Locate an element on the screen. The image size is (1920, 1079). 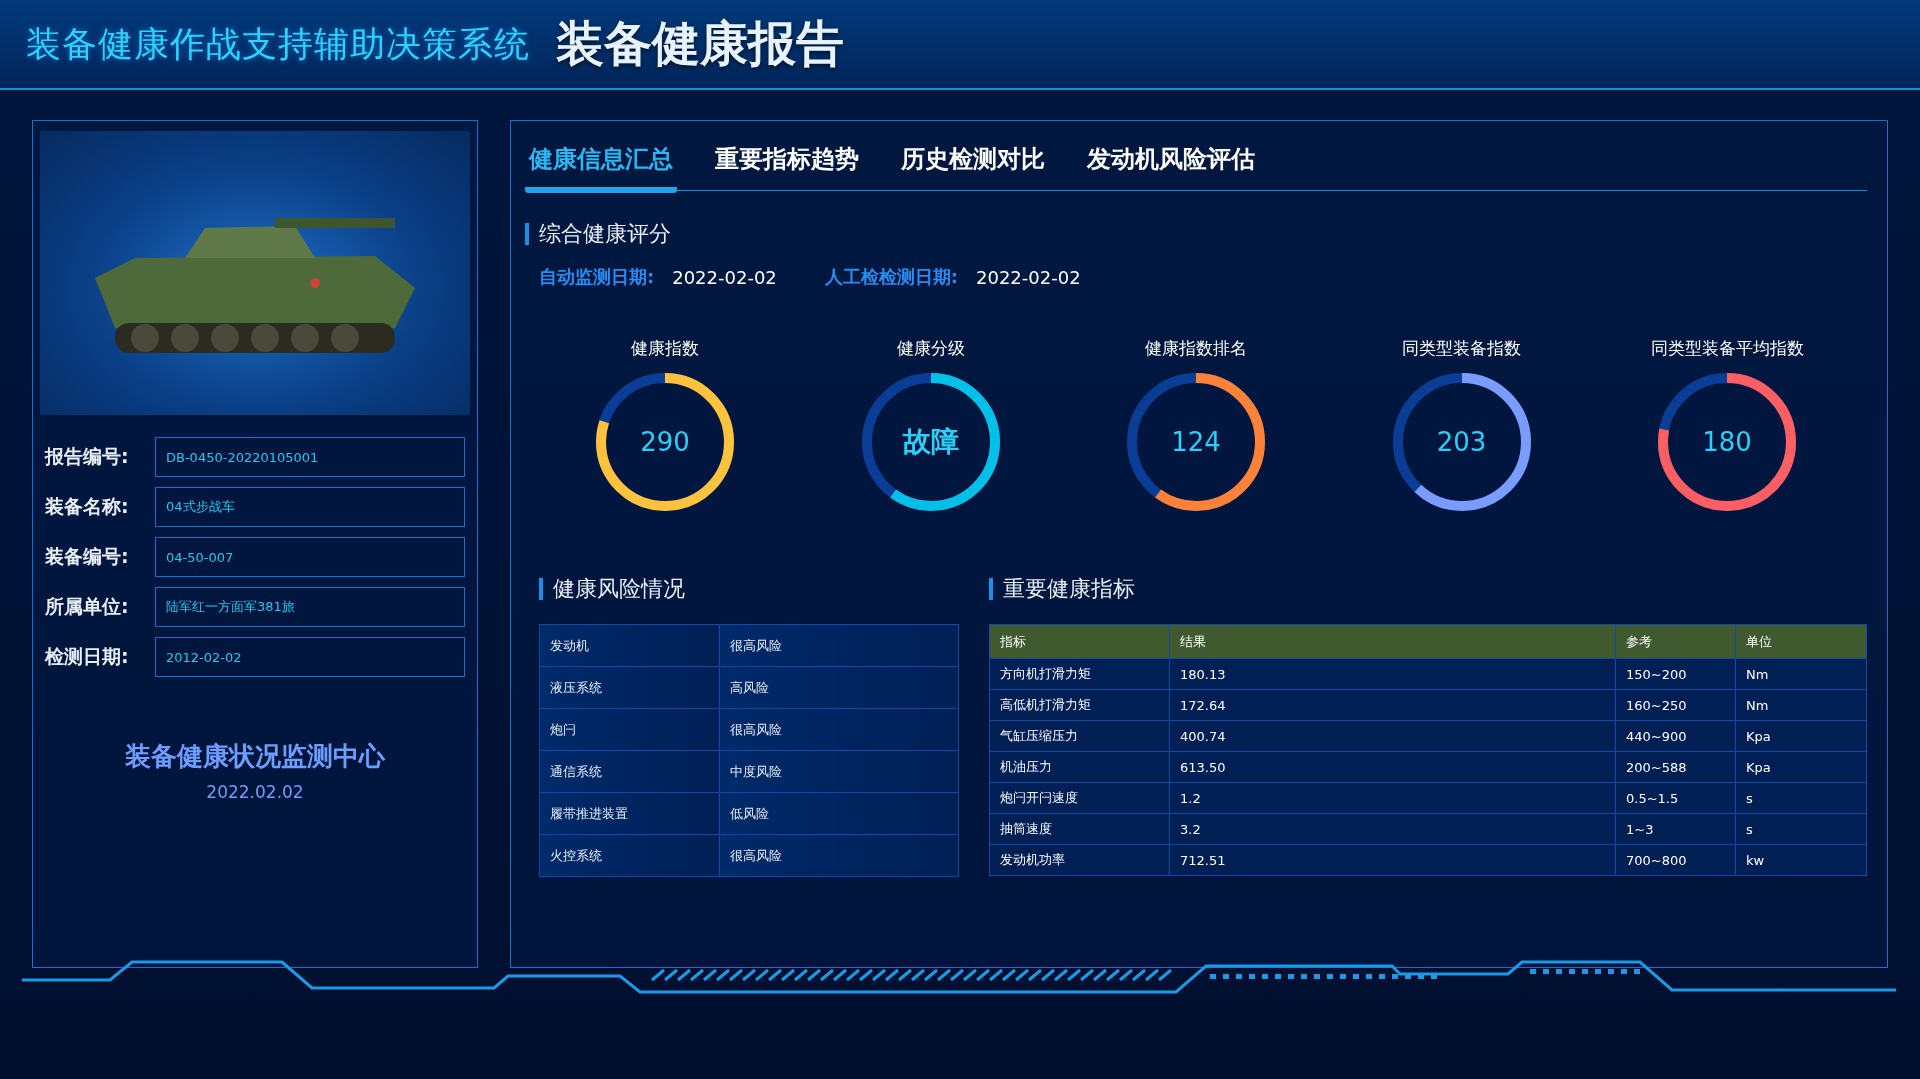
gauge-label: 同类型装备指数 is located at coordinates (1461, 348).